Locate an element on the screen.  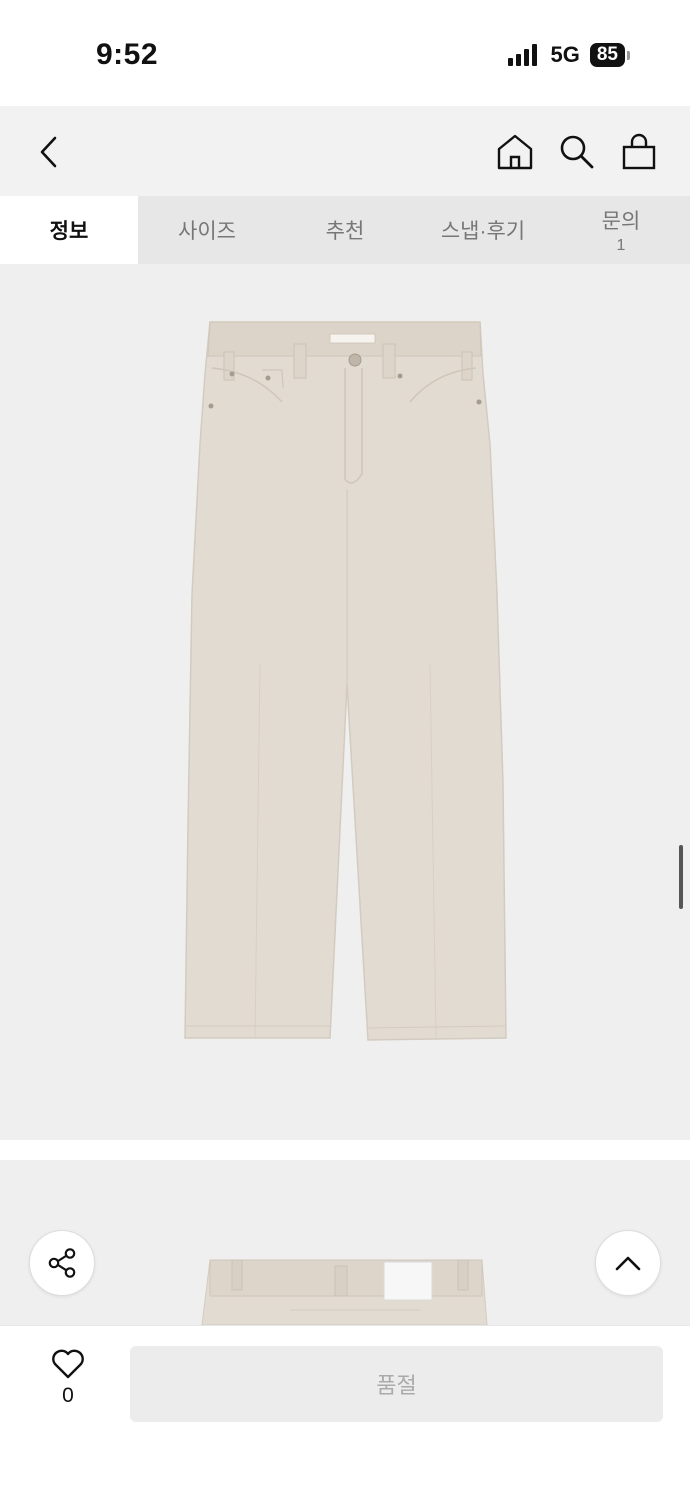
signal-icon is located at coordinates (522, 55).